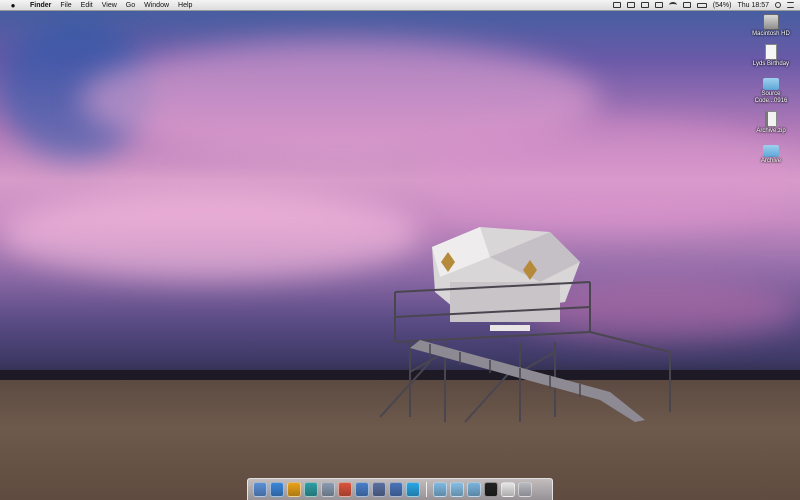 Image resolution: width=800 pixels, height=500 pixels. What do you see at coordinates (277, 489) in the screenshot?
I see `safari-icon` at bounding box center [277, 489].